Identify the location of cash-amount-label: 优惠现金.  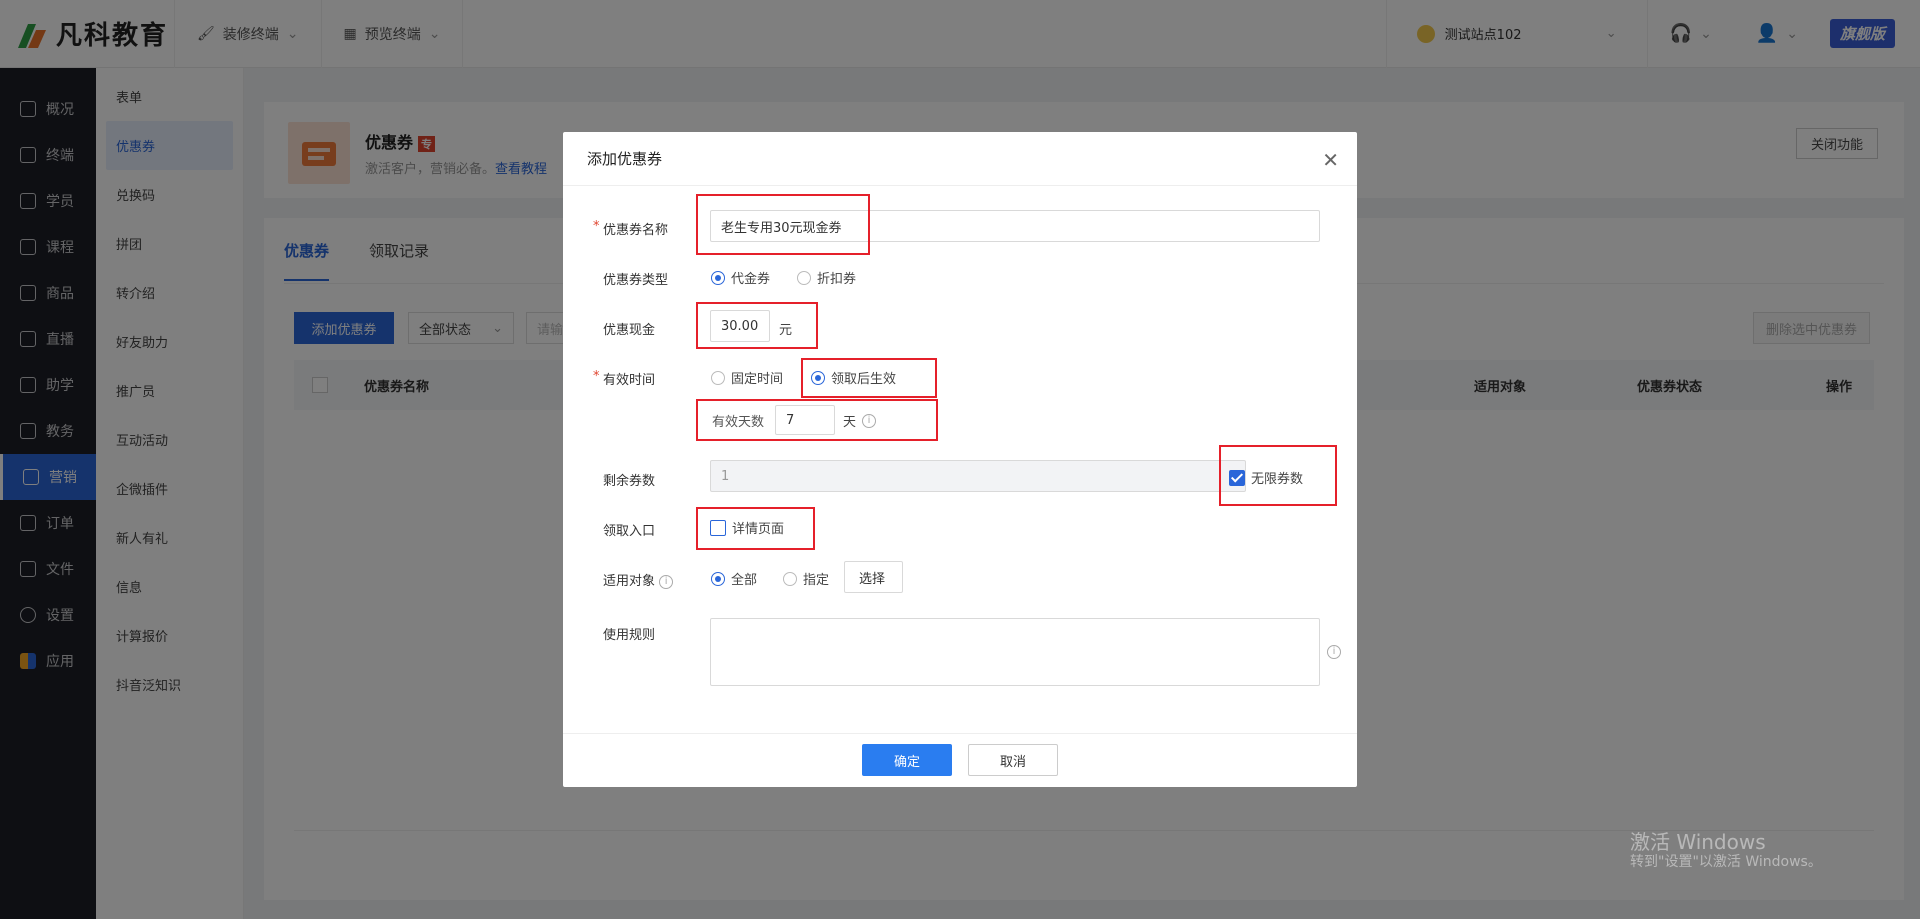
(629, 330).